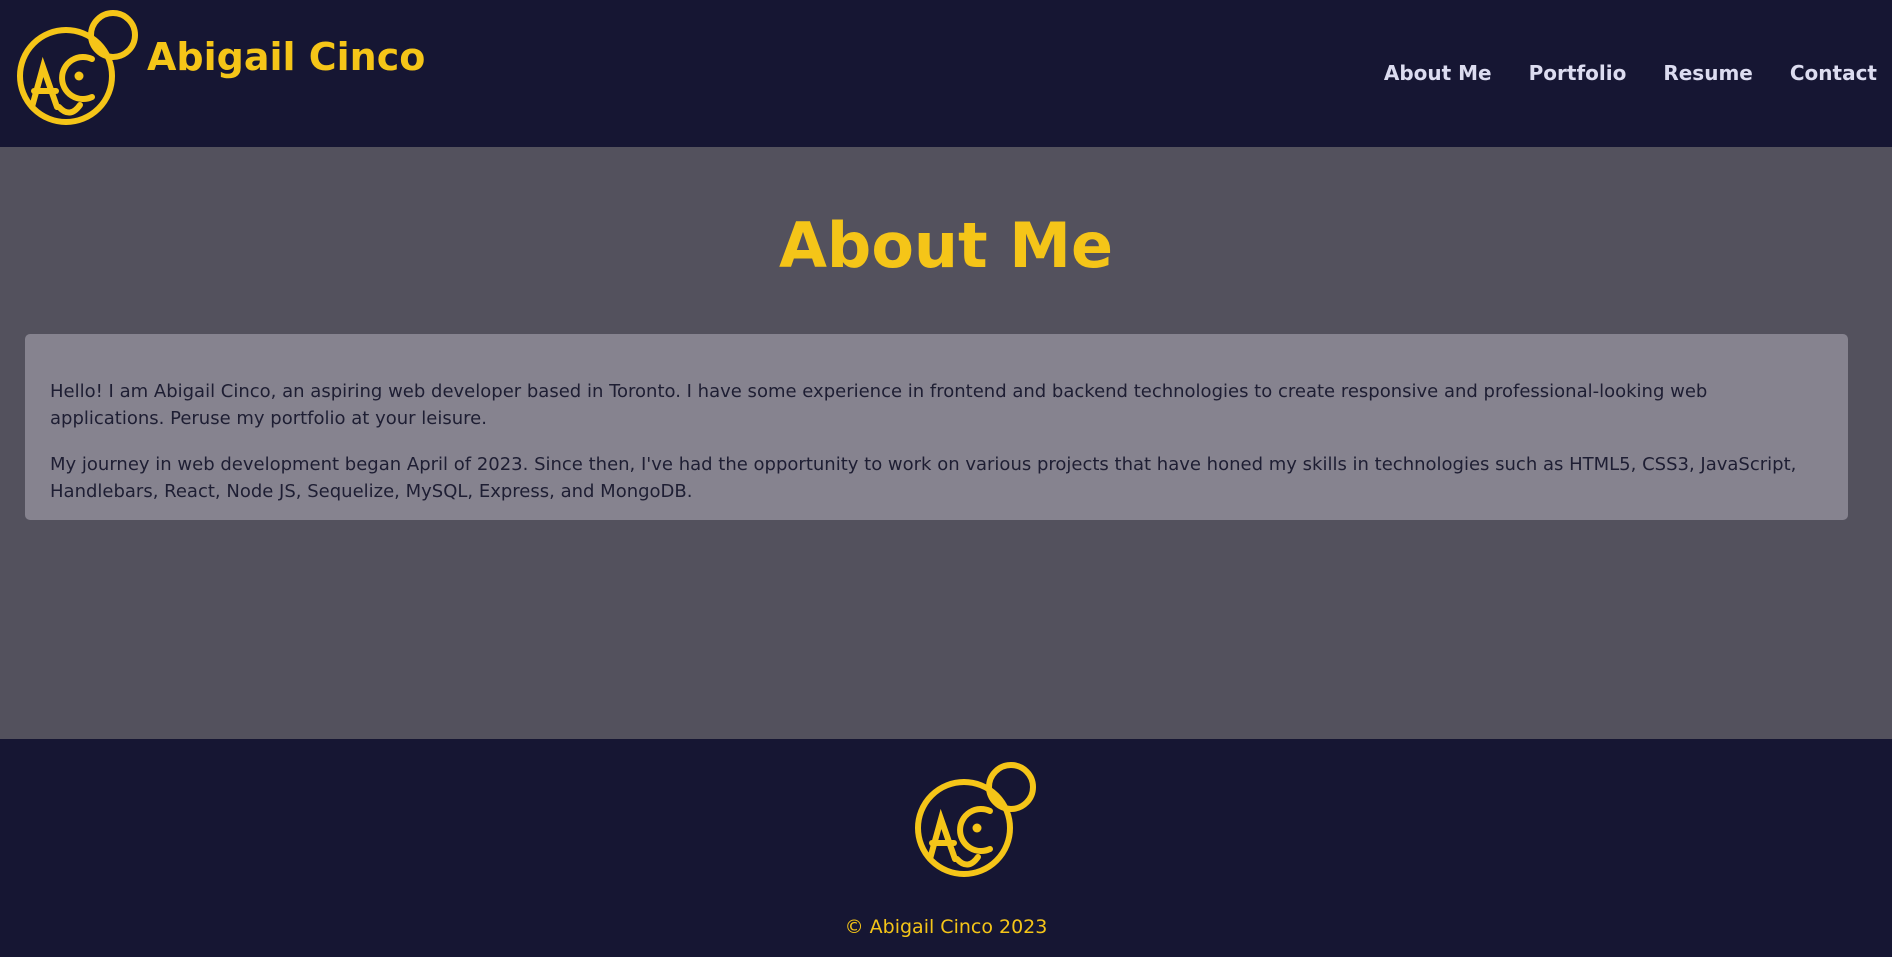 The height and width of the screenshot is (957, 1892). Describe the element at coordinates (286, 57) in the screenshot. I see `brand-name: Abigail Cinco` at that location.